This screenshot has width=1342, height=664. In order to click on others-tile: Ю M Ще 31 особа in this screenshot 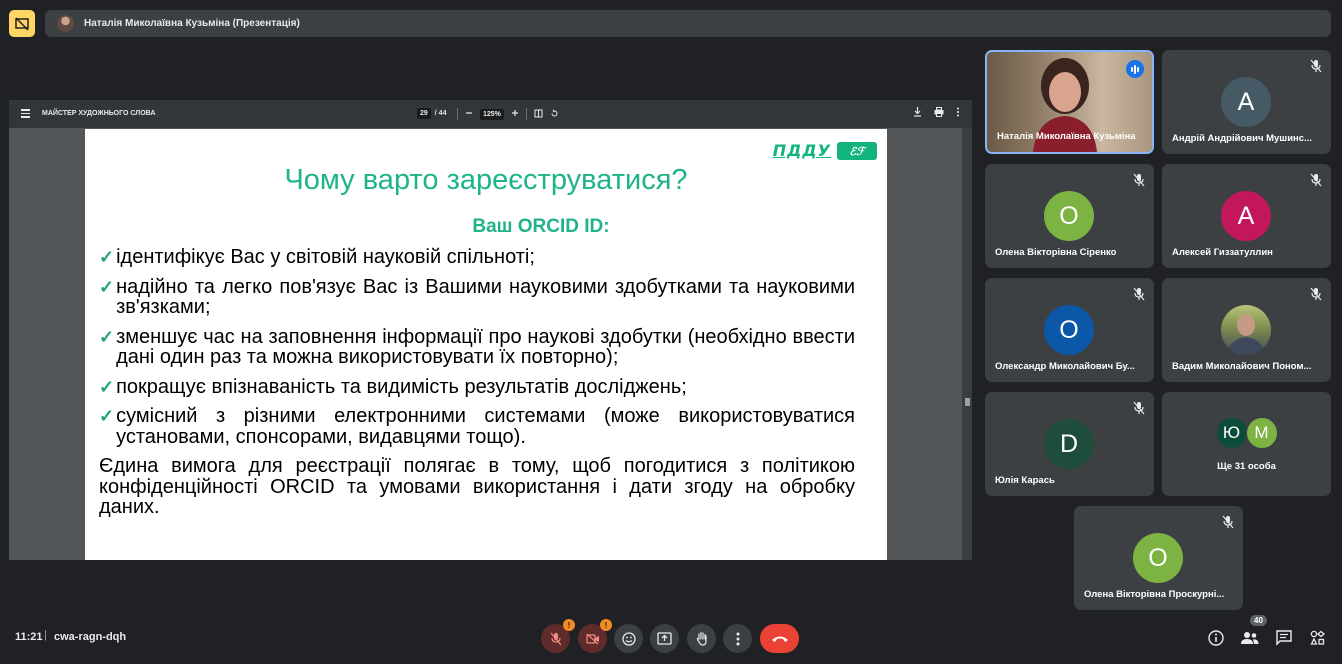, I will do `click(1246, 444)`.